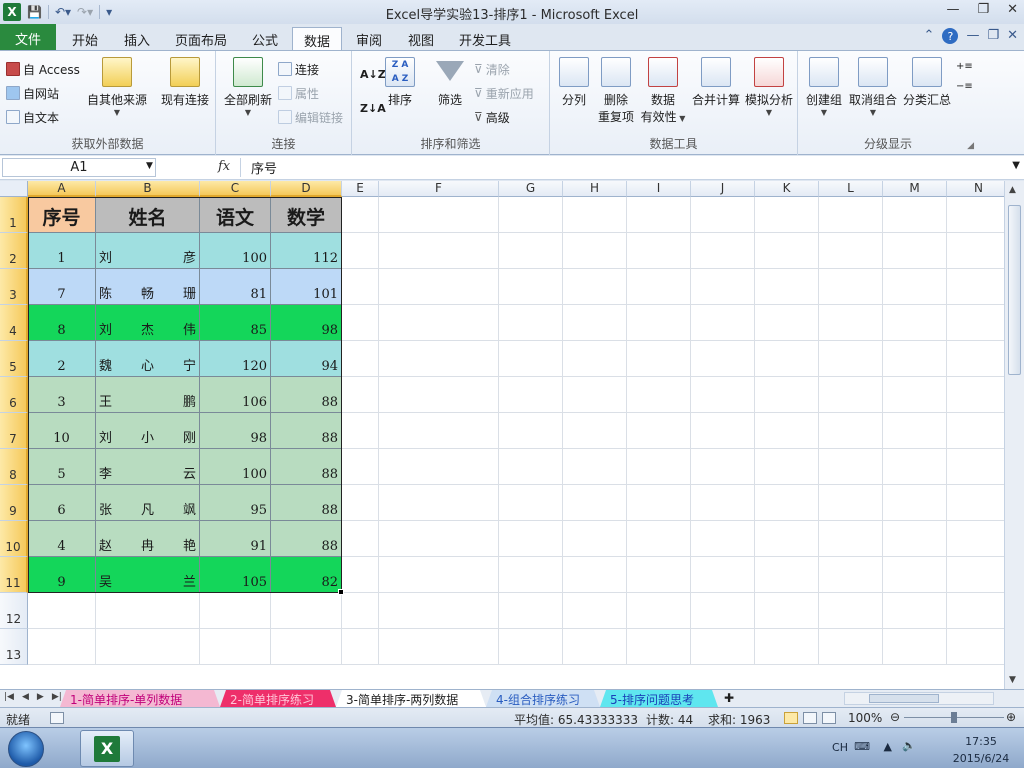  Describe the element at coordinates (729, 698) in the screenshot. I see `insert-worksheet-icon: ✚` at that location.